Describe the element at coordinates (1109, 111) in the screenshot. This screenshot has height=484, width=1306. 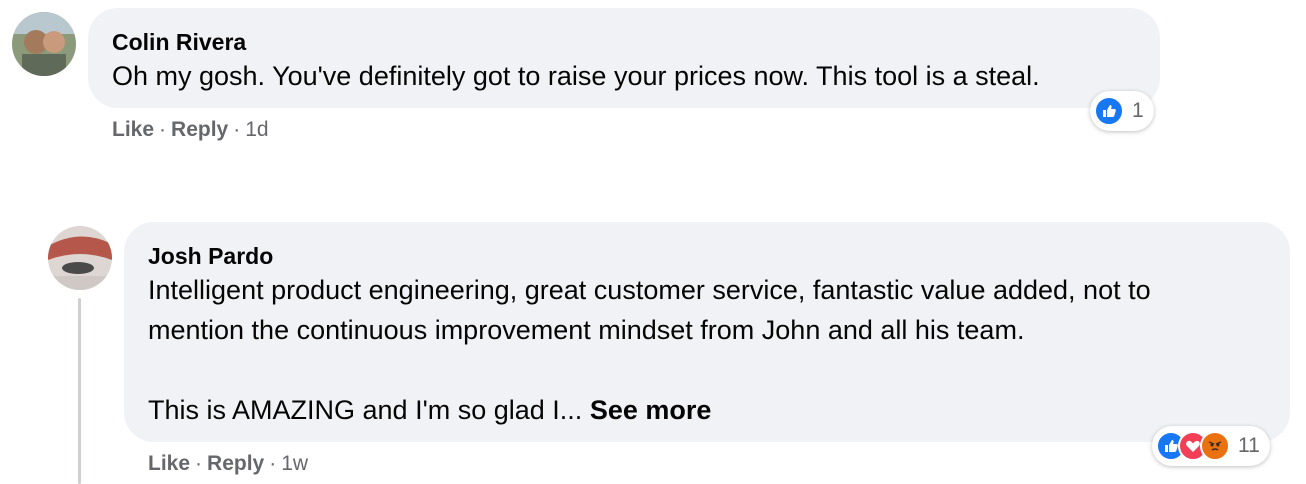
I see `like-icon` at that location.